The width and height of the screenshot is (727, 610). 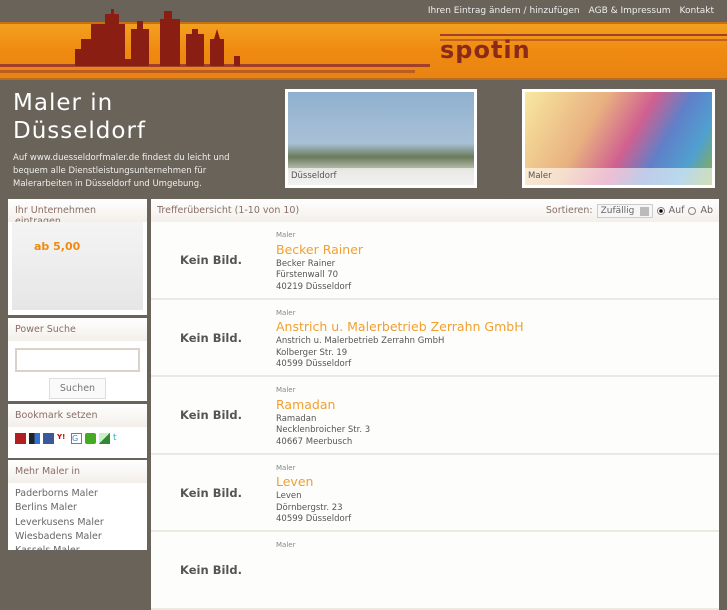 I want to click on oneview-icon, so click(x=104, y=438).